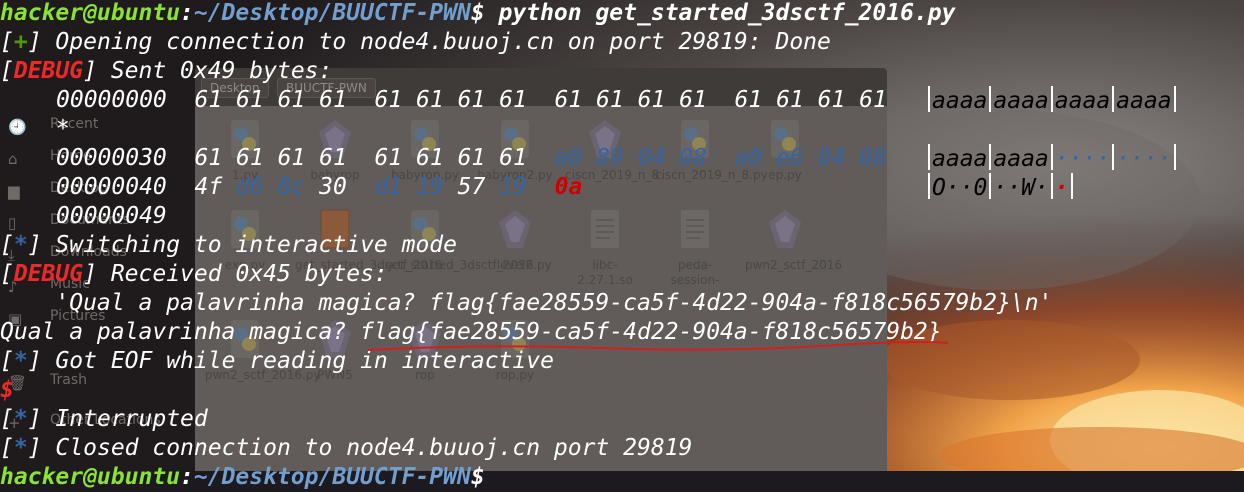 The height and width of the screenshot is (492, 1244). I want to click on log-eof: [*] Got EOF while reading in interactive, so click(277, 361).